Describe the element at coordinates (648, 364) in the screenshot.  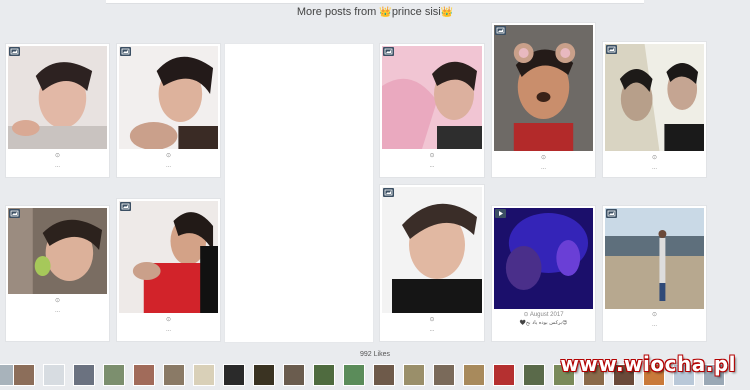
I see `watermark-logo: www.wiocha.pl` at that location.